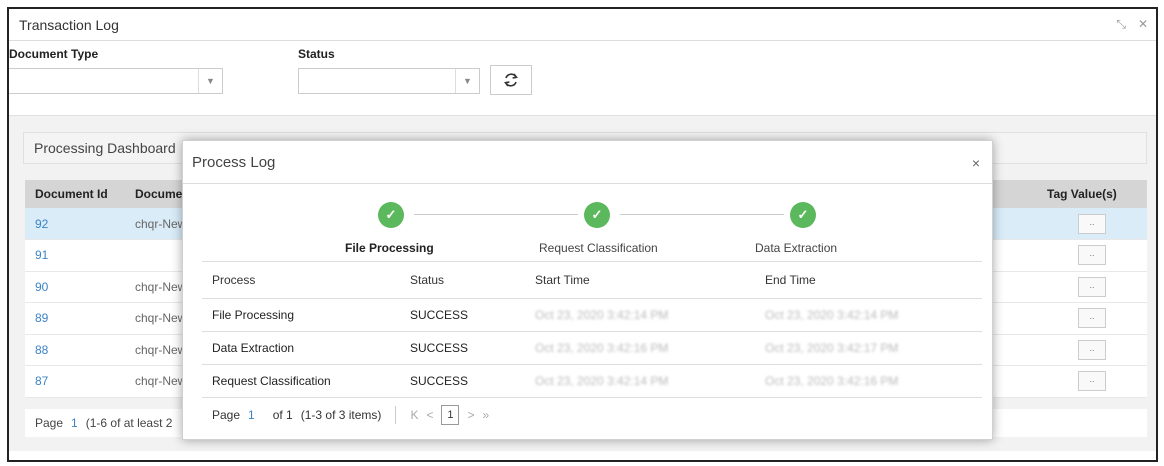 This screenshot has height=466, width=1164. Describe the element at coordinates (587, 162) in the screenshot. I see `dialog-title: Process Log` at that location.